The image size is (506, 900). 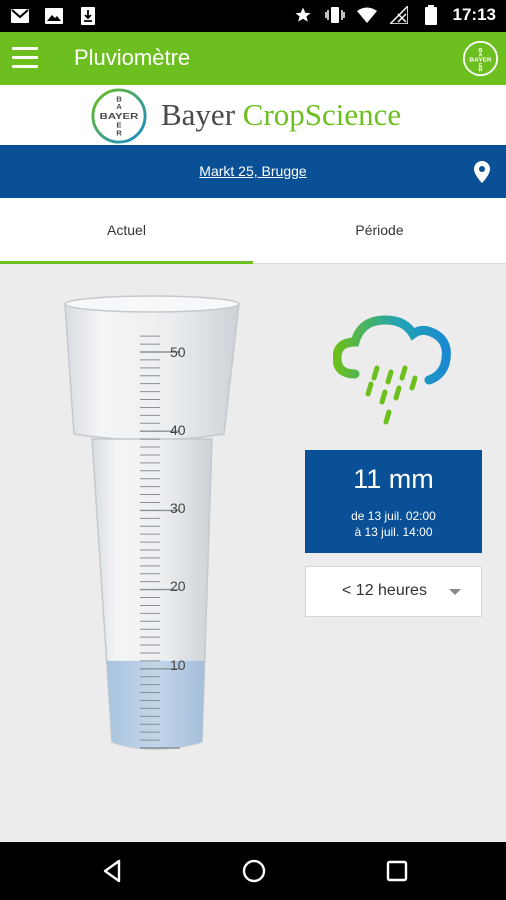 I want to click on brand-bar: B A BAYER E R Bayer CropScience, so click(x=253, y=115).